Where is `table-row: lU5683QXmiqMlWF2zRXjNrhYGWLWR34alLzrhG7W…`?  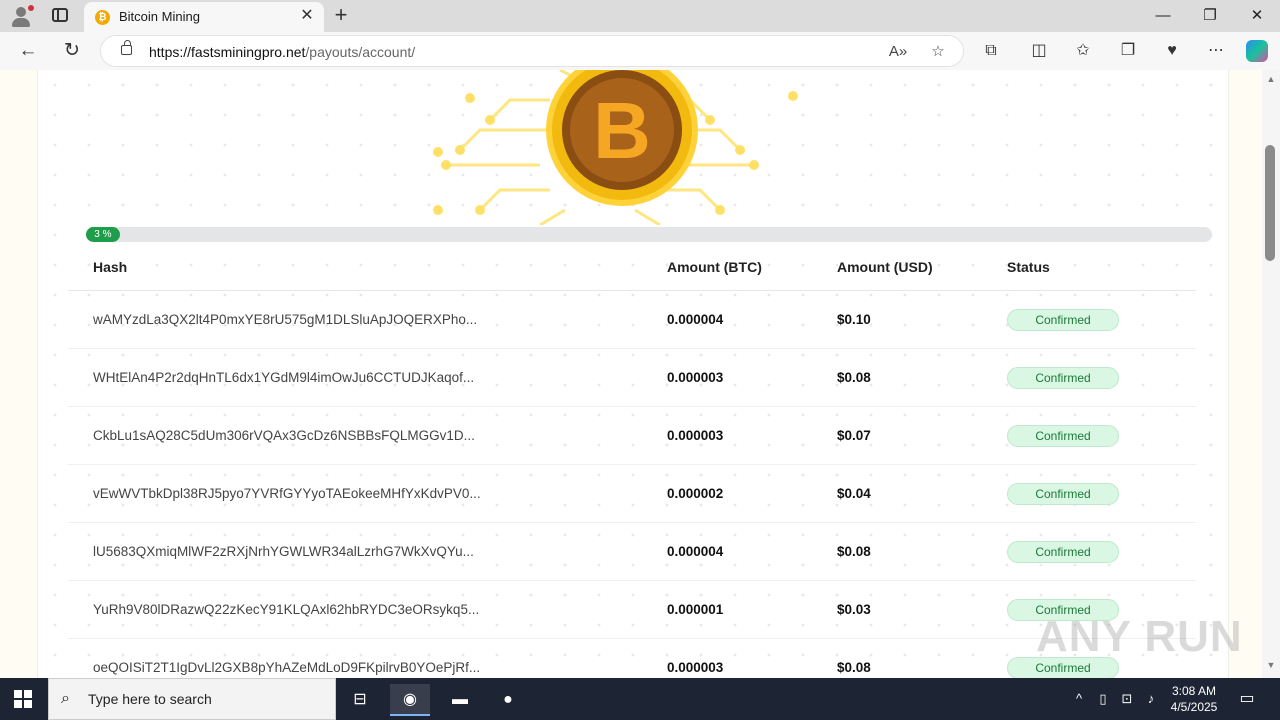
table-row: lU5683QXmiqMlWF2zRXjNrhYGWLWR34alLzrhG7W… is located at coordinates (632, 552).